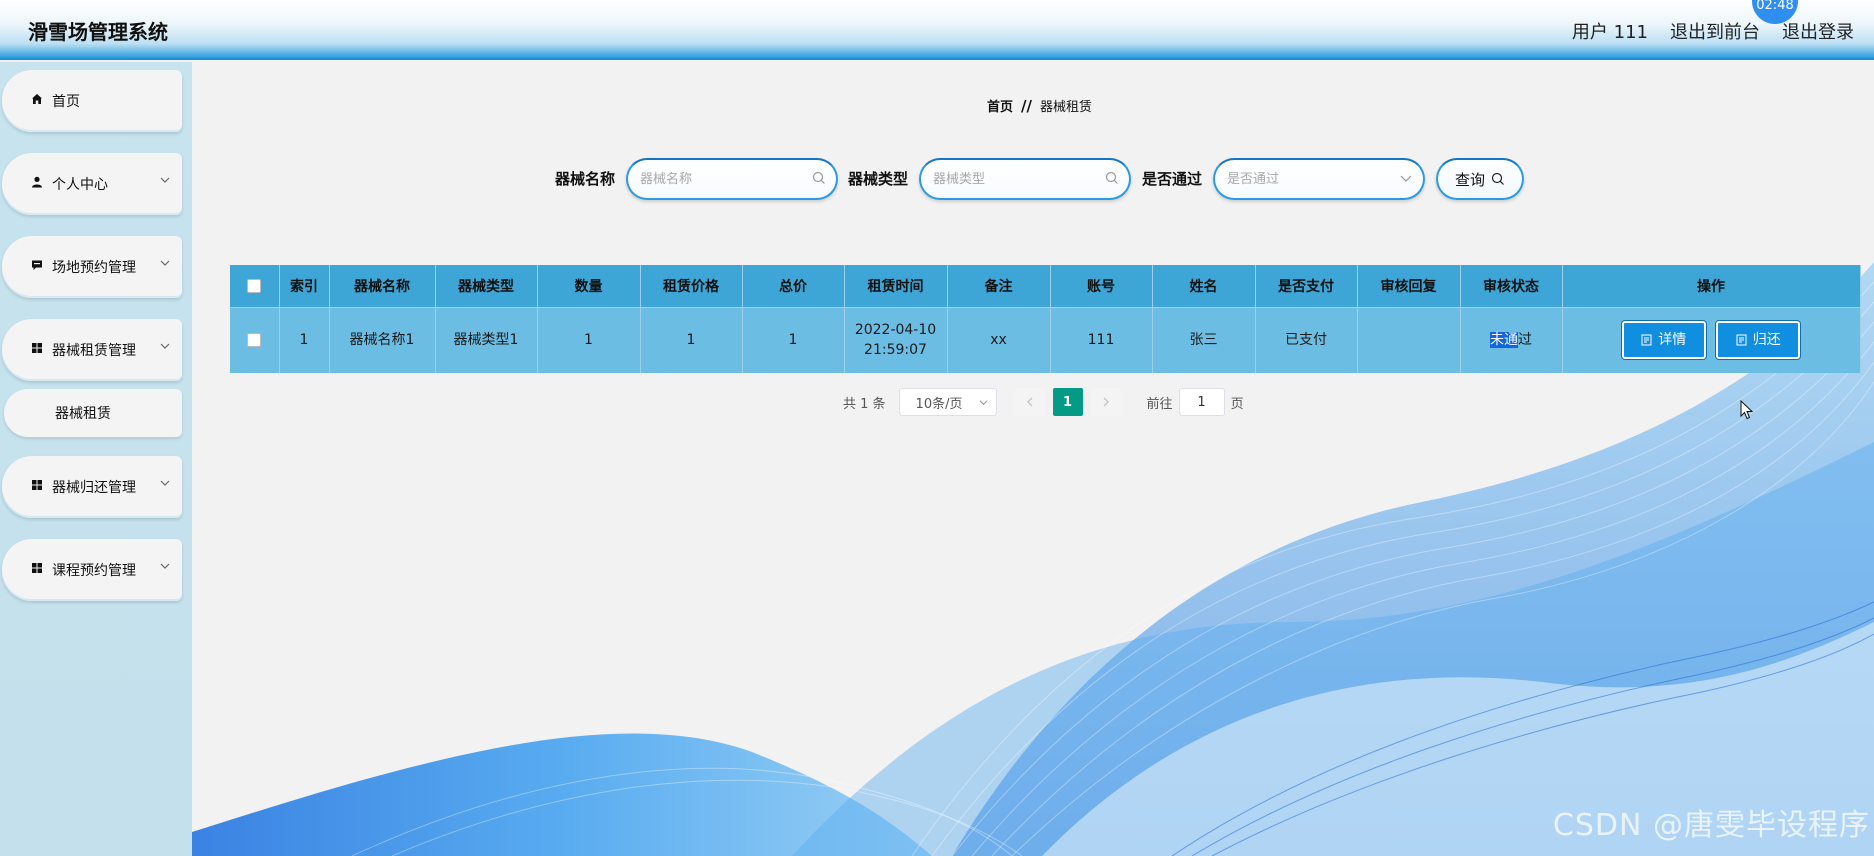  Describe the element at coordinates (1201, 402) in the screenshot. I see `goto-page-input` at that location.